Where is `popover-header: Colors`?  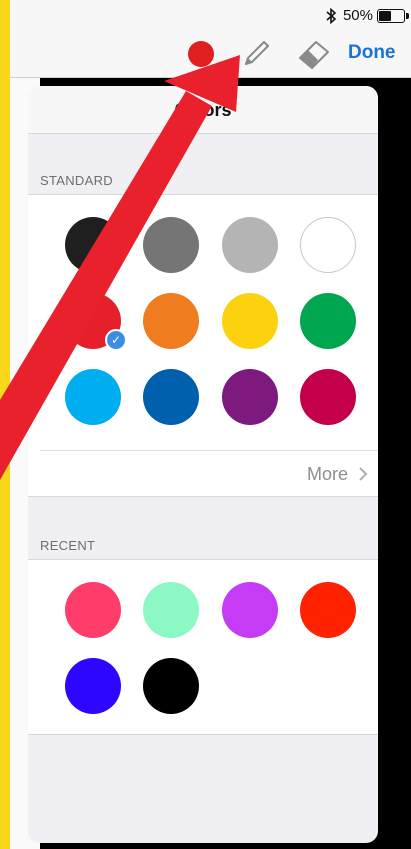
popover-header: Colors is located at coordinates (203, 110).